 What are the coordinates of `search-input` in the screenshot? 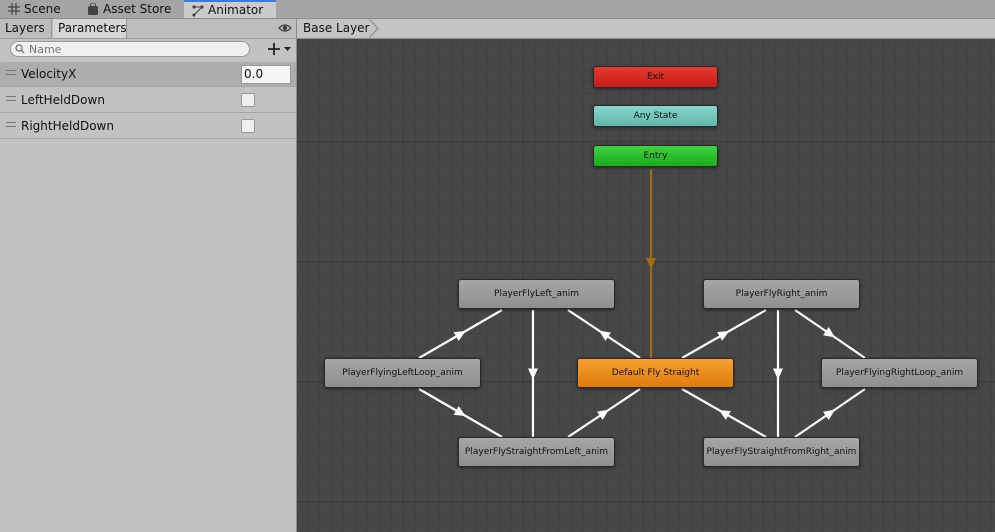 It's located at (134, 49).